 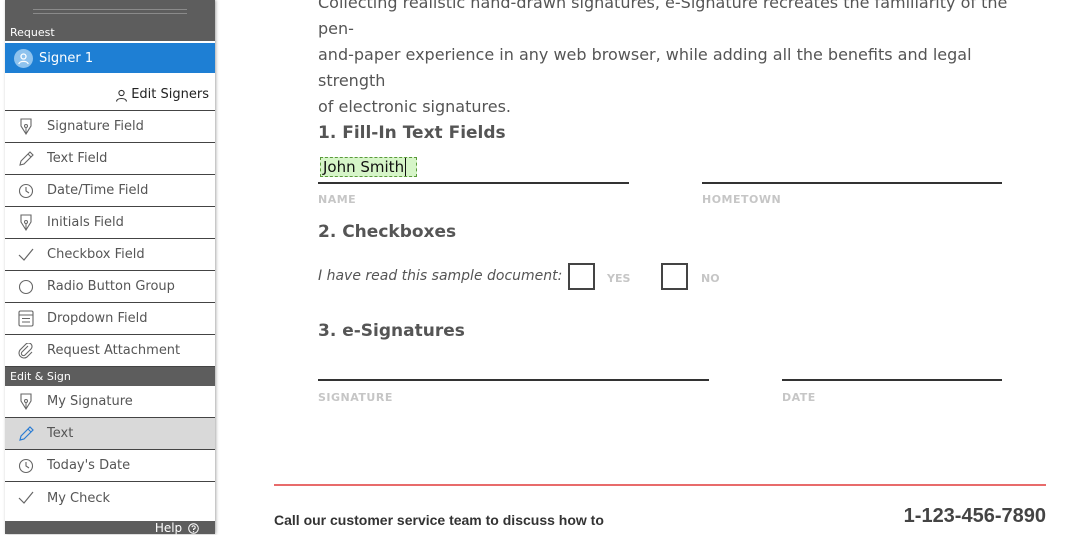 What do you see at coordinates (60, 433) in the screenshot?
I see `sidebar-item-label: Text` at bounding box center [60, 433].